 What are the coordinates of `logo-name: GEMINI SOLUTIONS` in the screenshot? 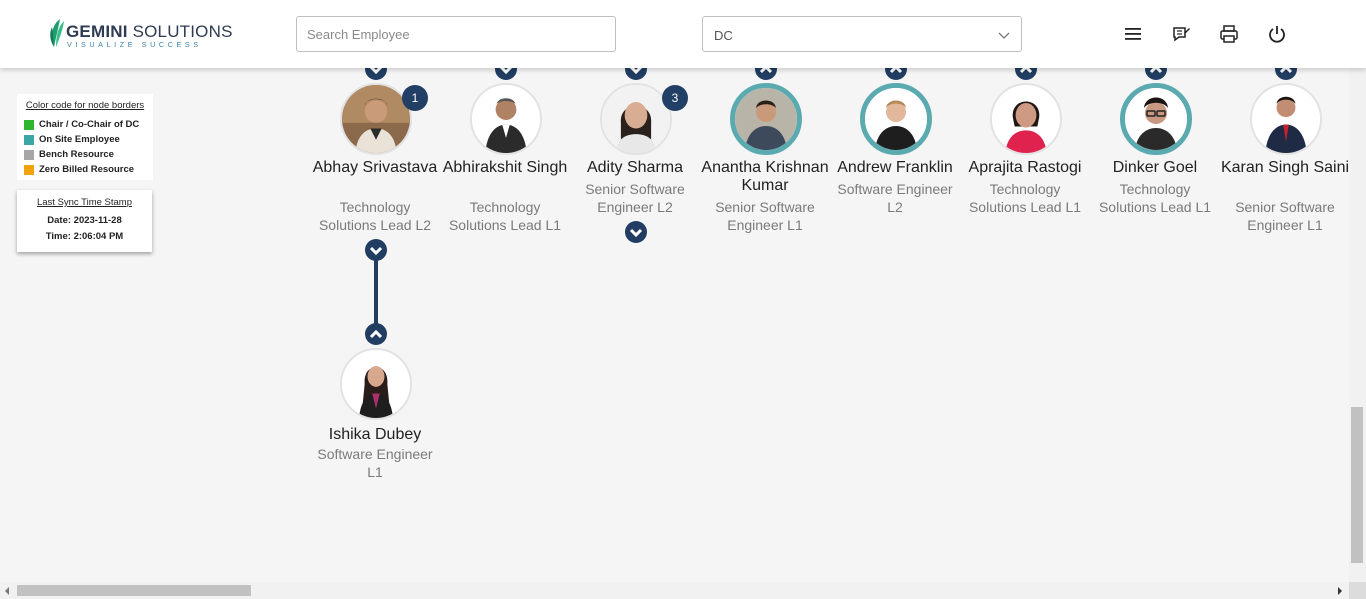 It's located at (149, 31).